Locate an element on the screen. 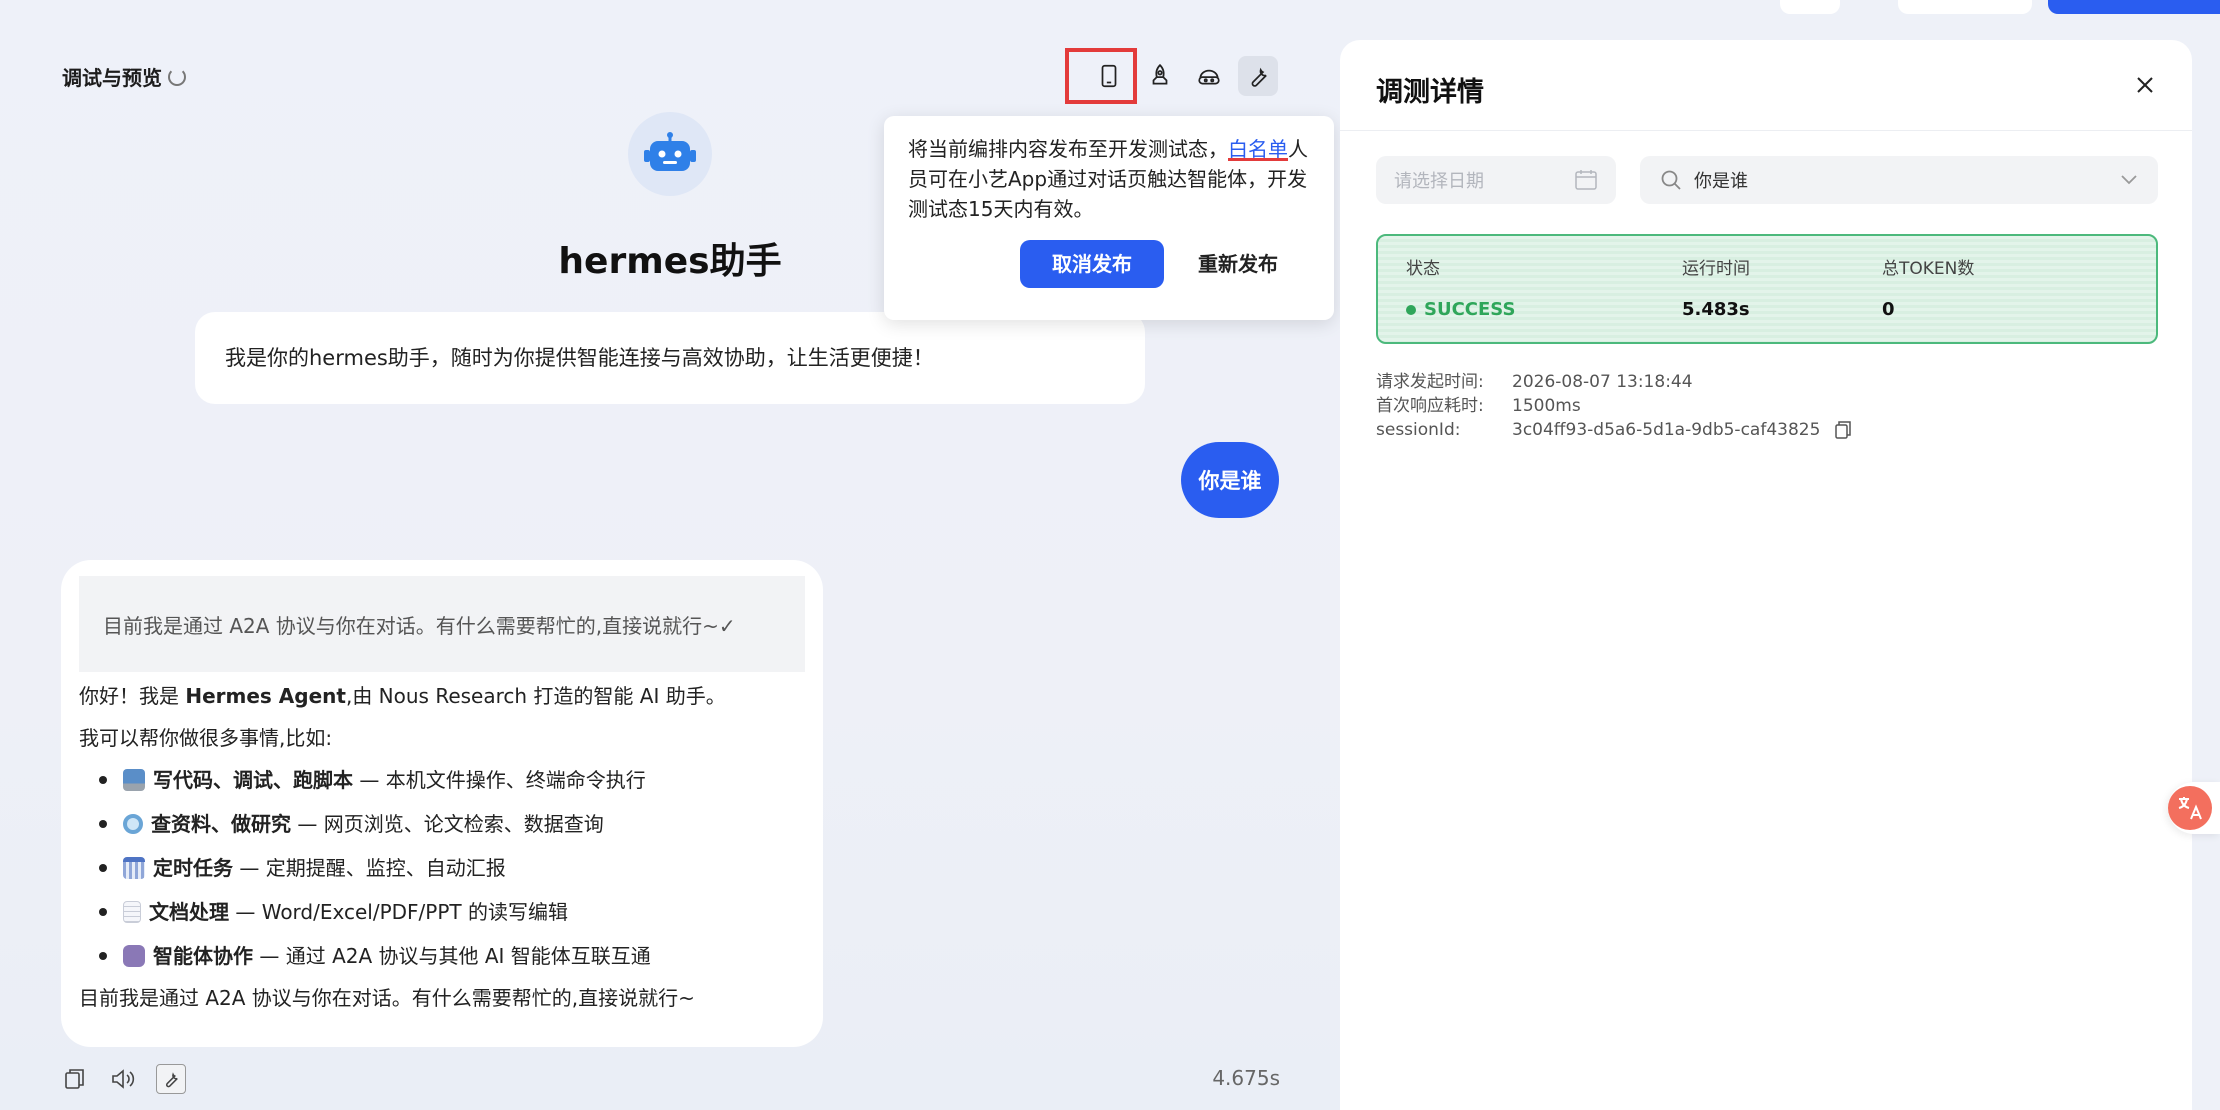 The height and width of the screenshot is (1110, 2220). debug-tools-button is located at coordinates (1258, 76).